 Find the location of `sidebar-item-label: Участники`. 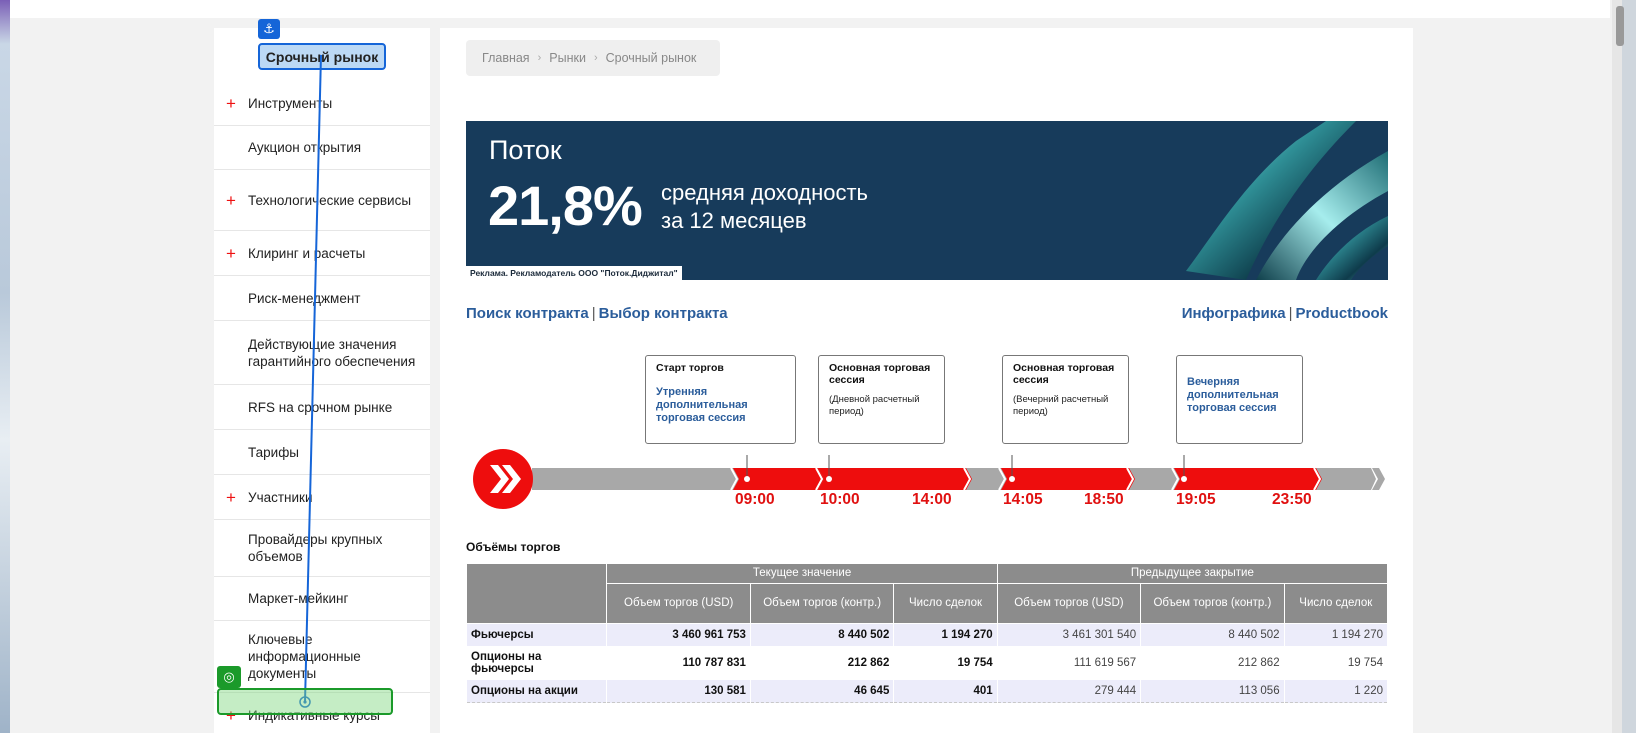

sidebar-item-label: Участники is located at coordinates (280, 497).